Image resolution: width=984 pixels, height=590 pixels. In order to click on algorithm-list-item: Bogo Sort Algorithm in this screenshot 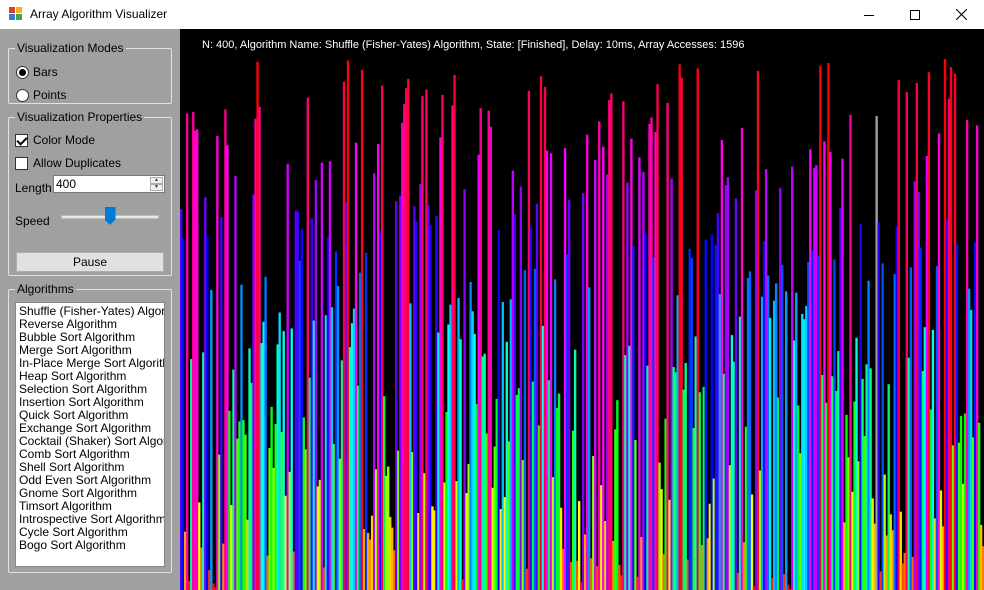, I will do `click(91, 545)`.